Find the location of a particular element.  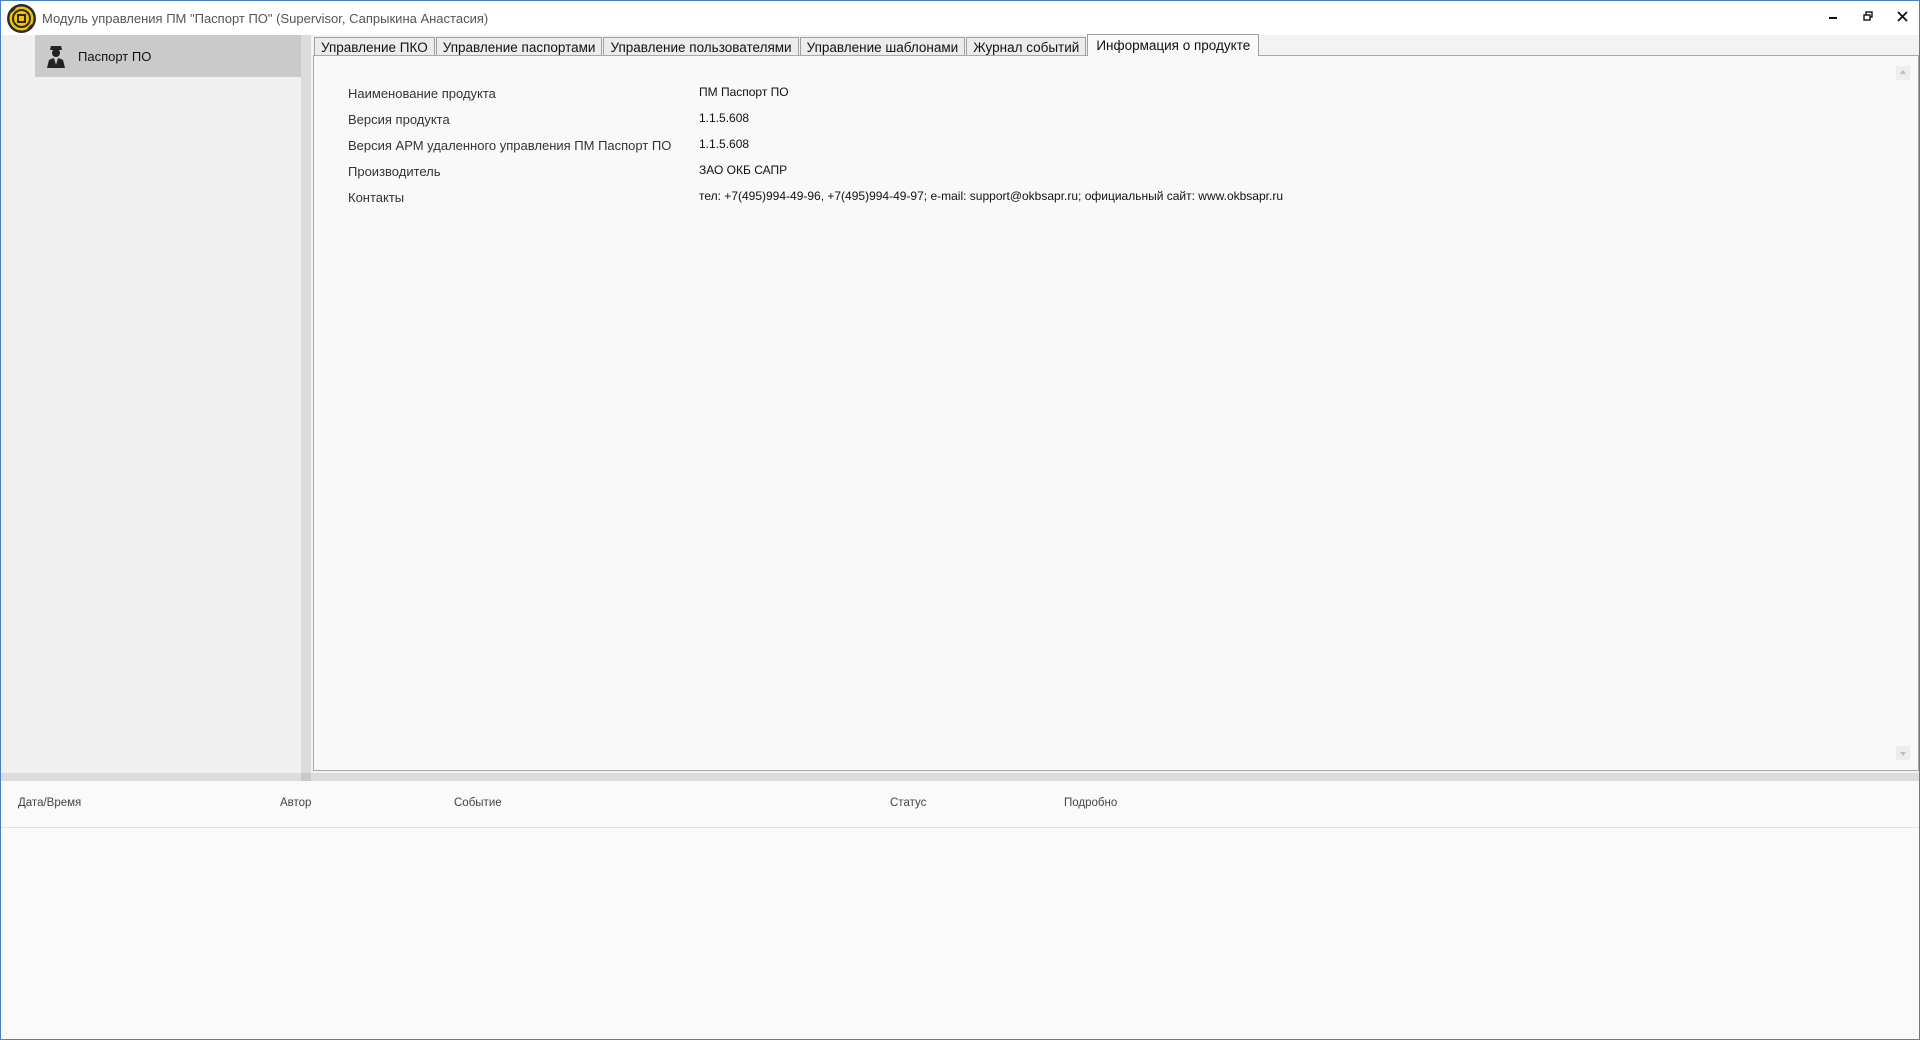

vertical-splitter is located at coordinates (306, 404).